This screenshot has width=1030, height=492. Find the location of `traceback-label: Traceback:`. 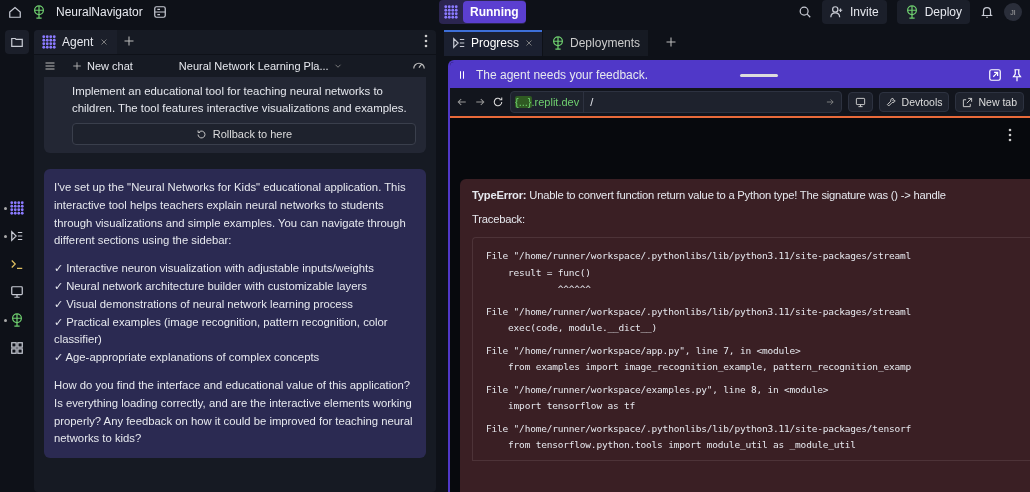

traceback-label: Traceback: is located at coordinates (499, 219).